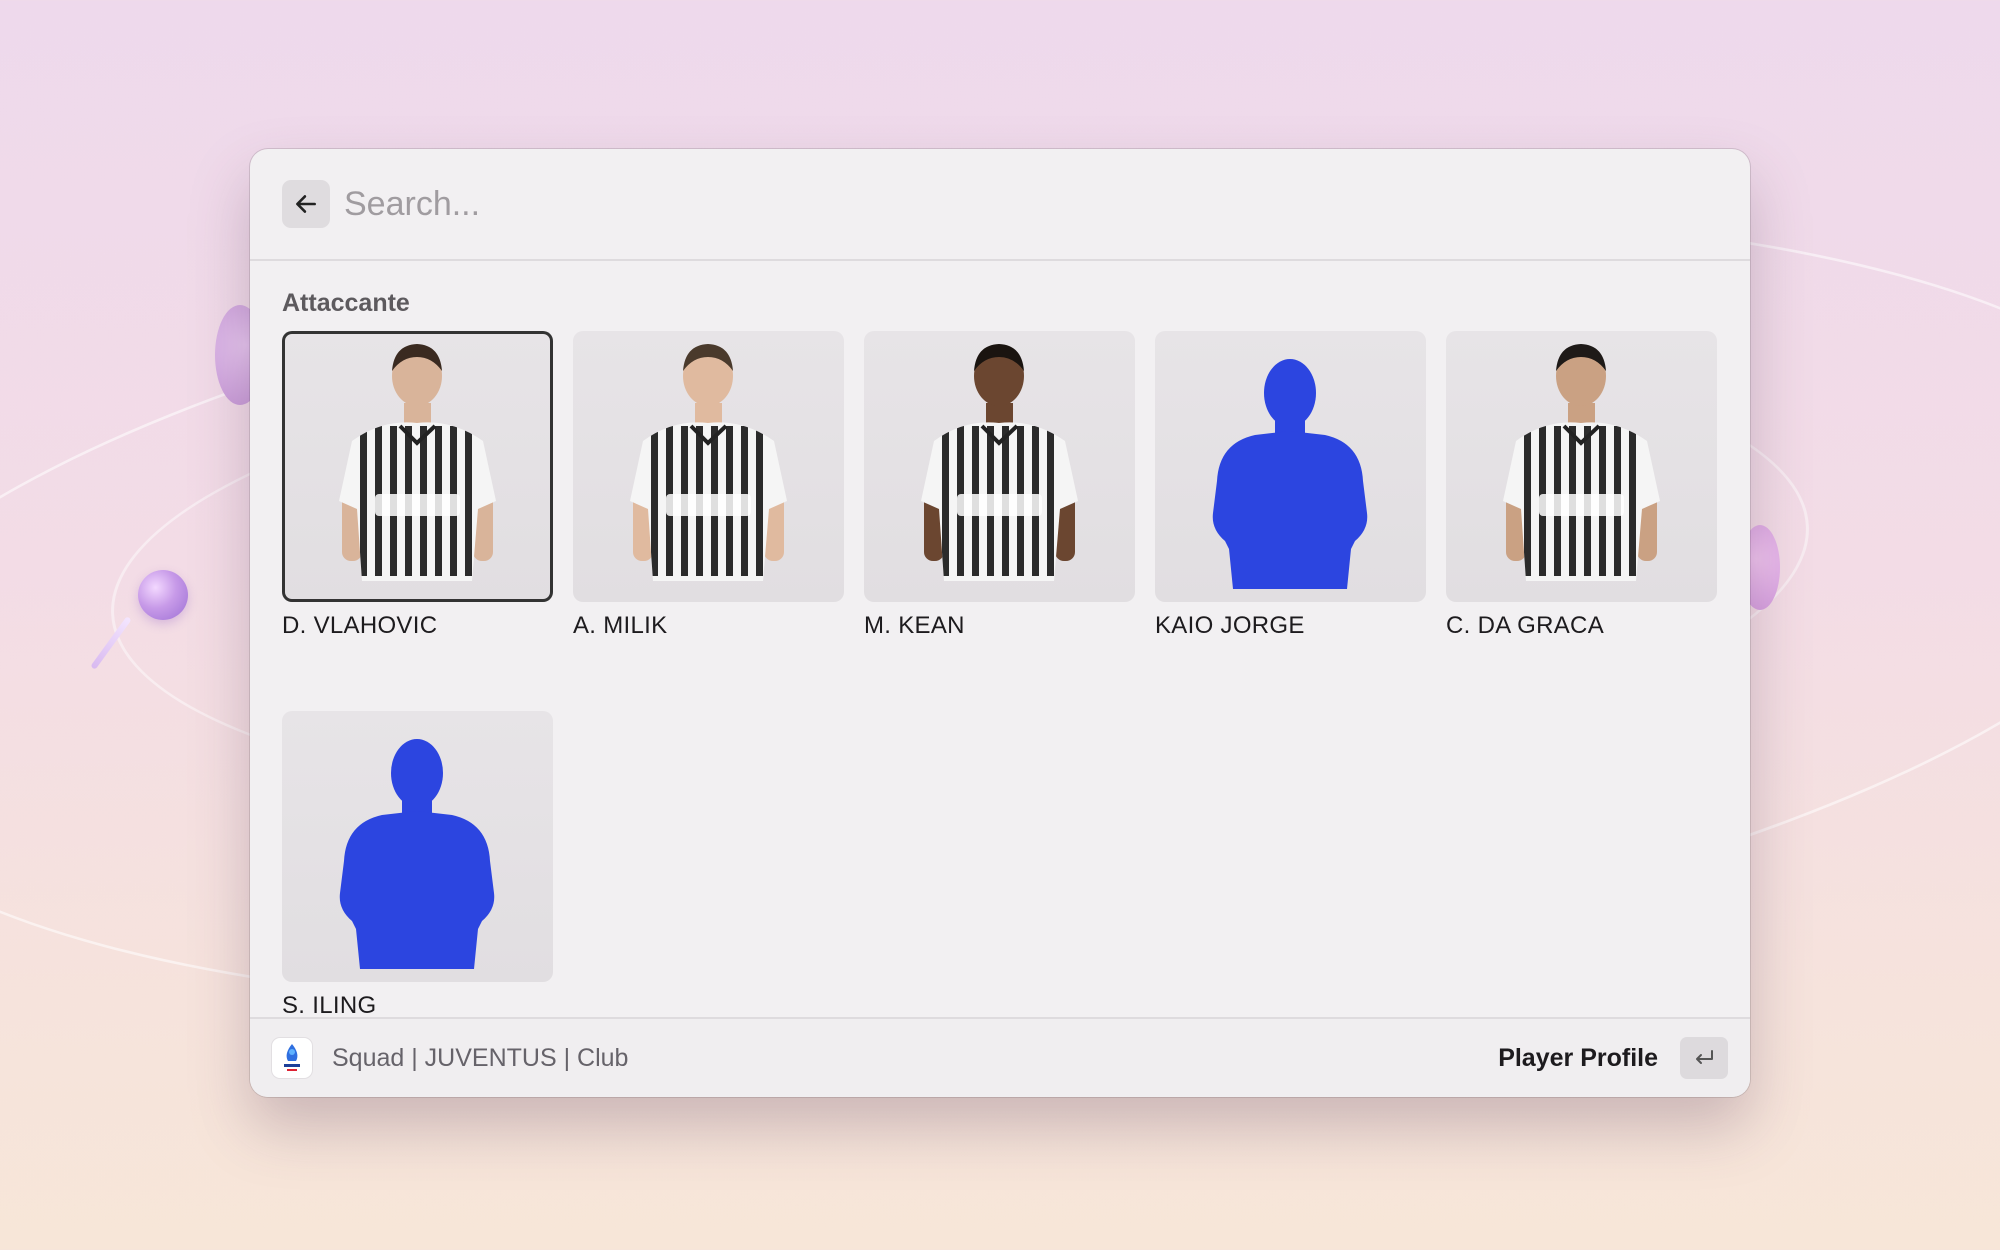  I want to click on lollipop-stick, so click(111, 643).